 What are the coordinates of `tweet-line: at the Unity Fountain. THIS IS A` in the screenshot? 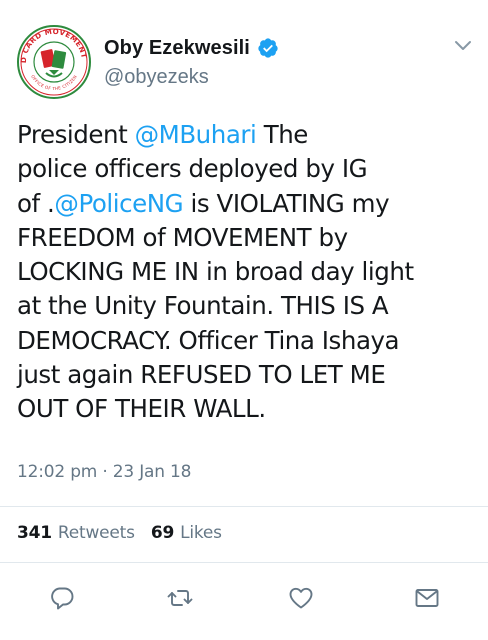 It's located at (247, 306).